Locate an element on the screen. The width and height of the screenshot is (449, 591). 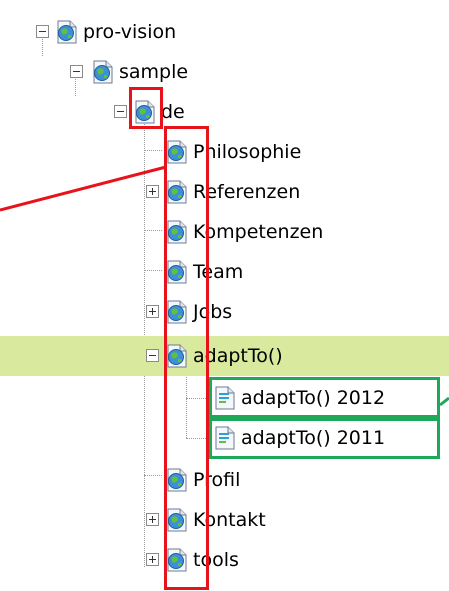
tree-node-label: Kontakt is located at coordinates (229, 520).